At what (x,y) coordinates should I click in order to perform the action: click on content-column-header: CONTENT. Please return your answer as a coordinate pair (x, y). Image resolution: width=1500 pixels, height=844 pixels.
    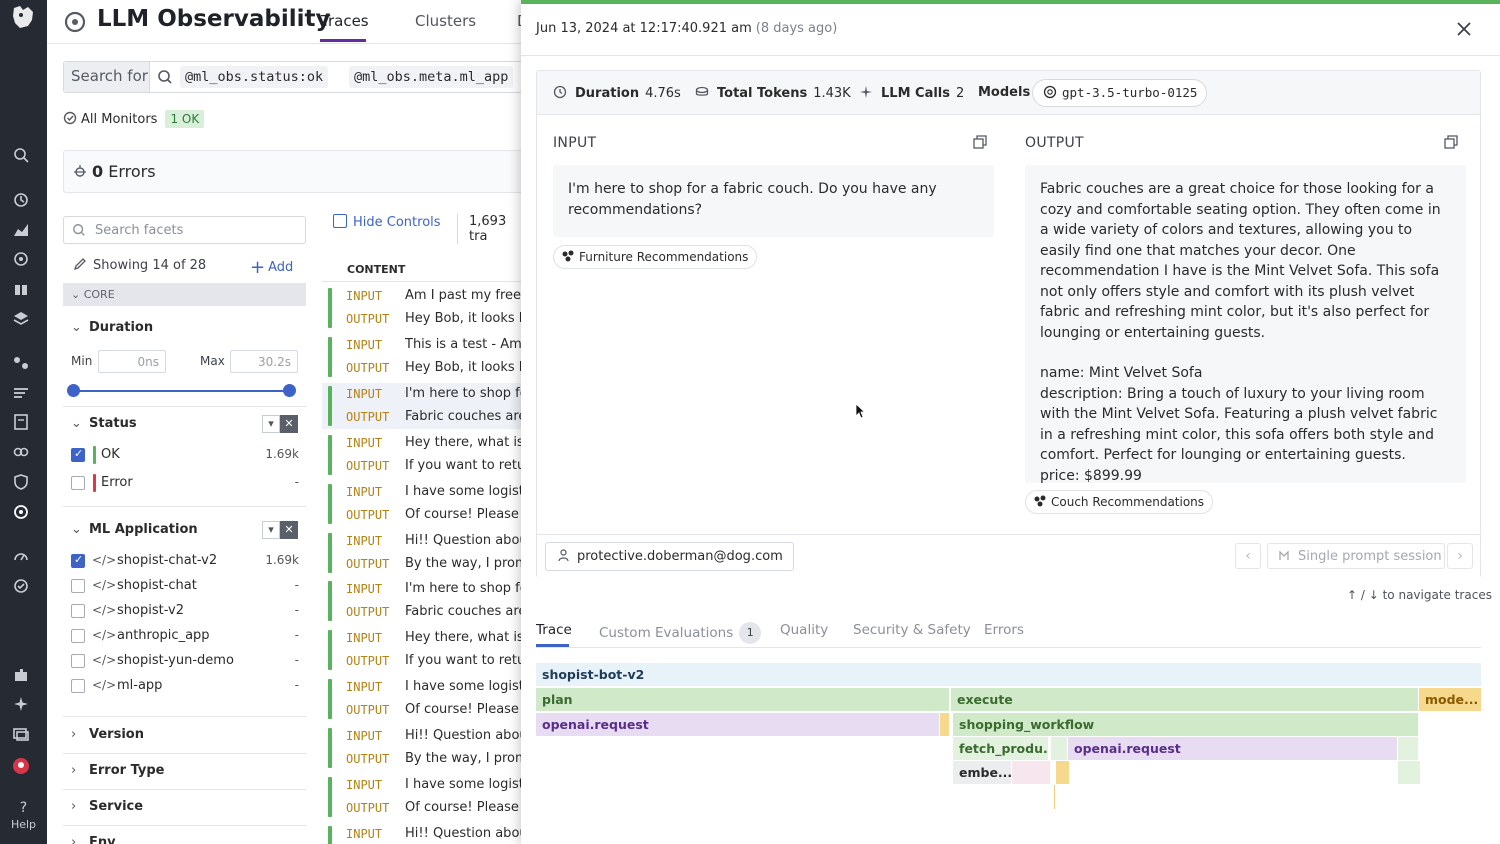
    Looking at the image, I should click on (424, 270).